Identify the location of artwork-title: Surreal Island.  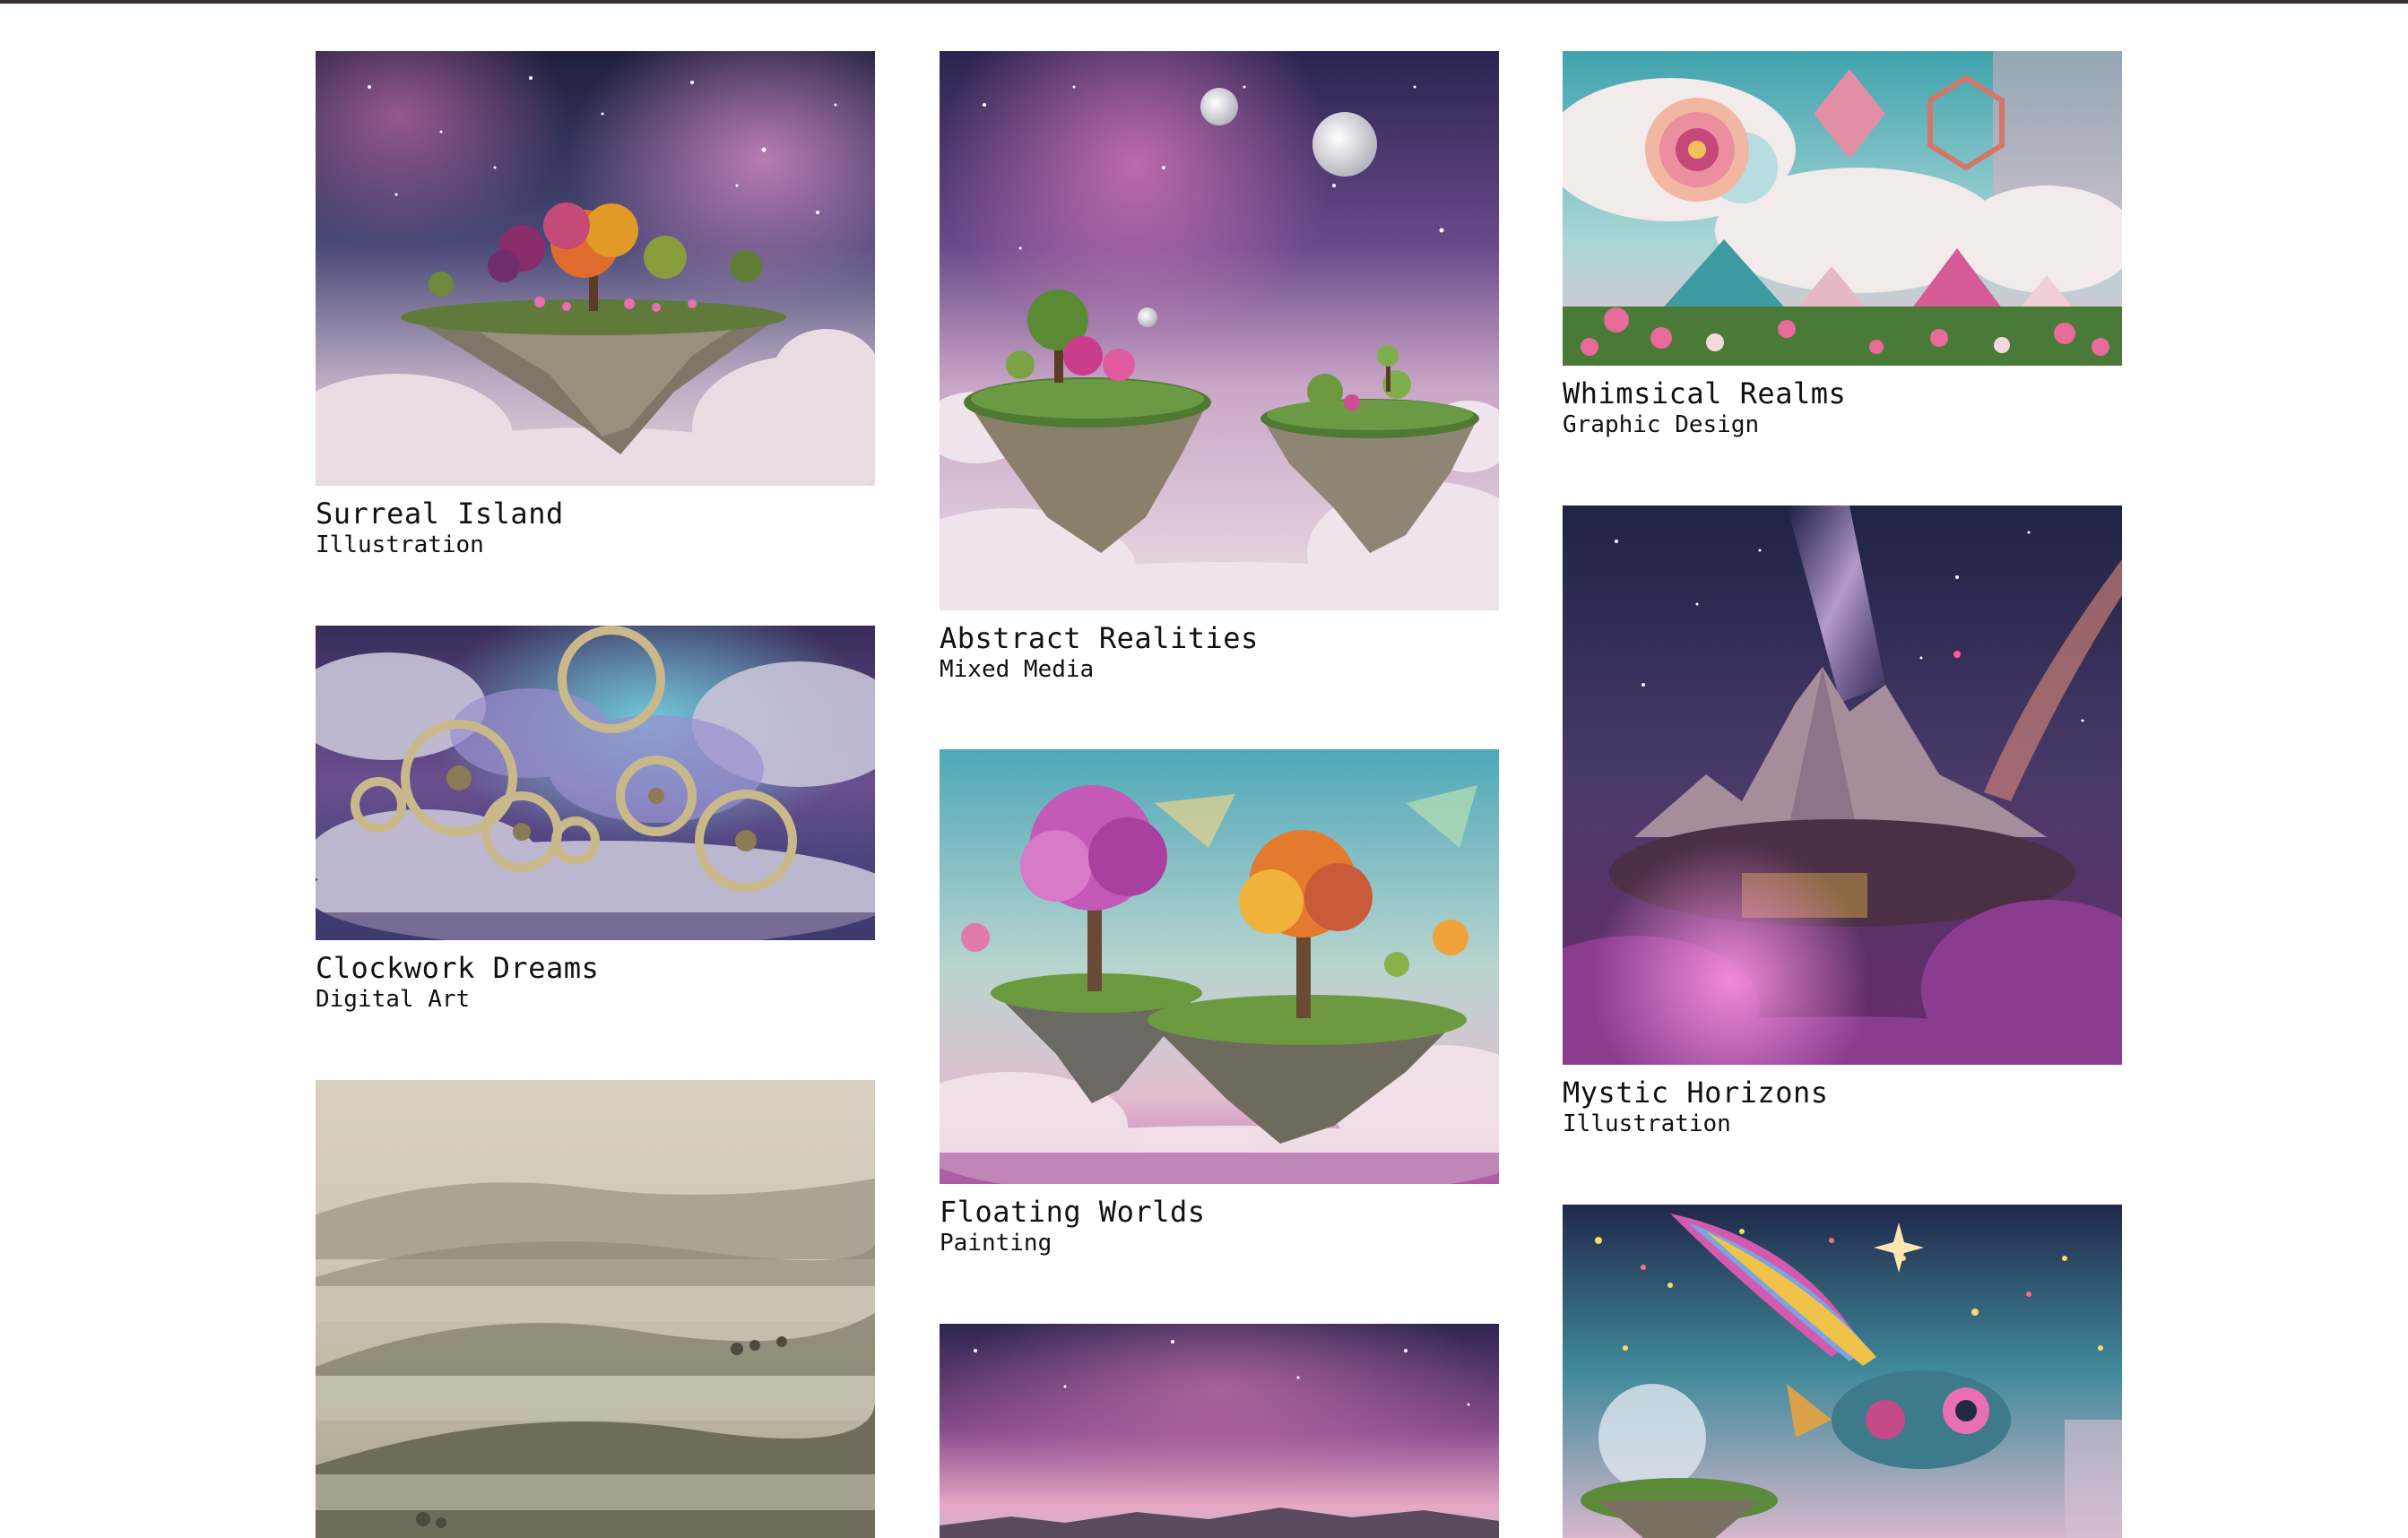
(595, 514).